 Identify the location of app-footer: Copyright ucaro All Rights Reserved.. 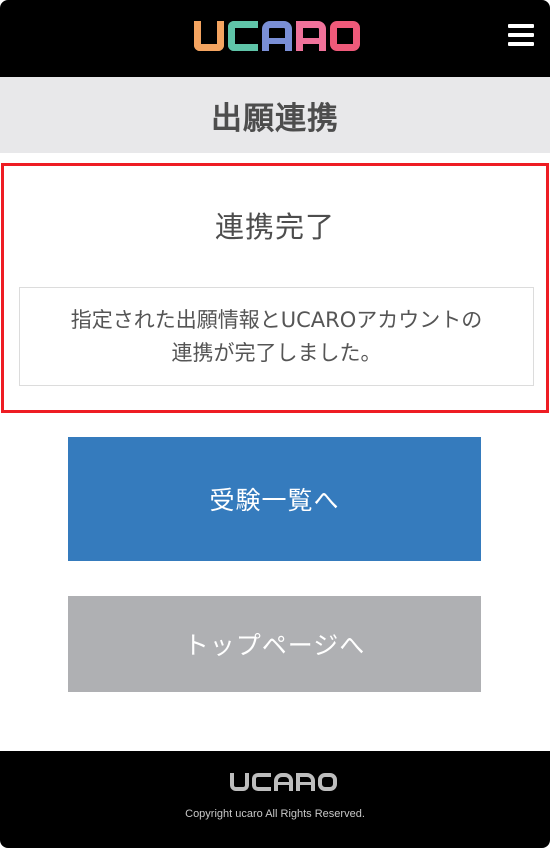
(275, 799).